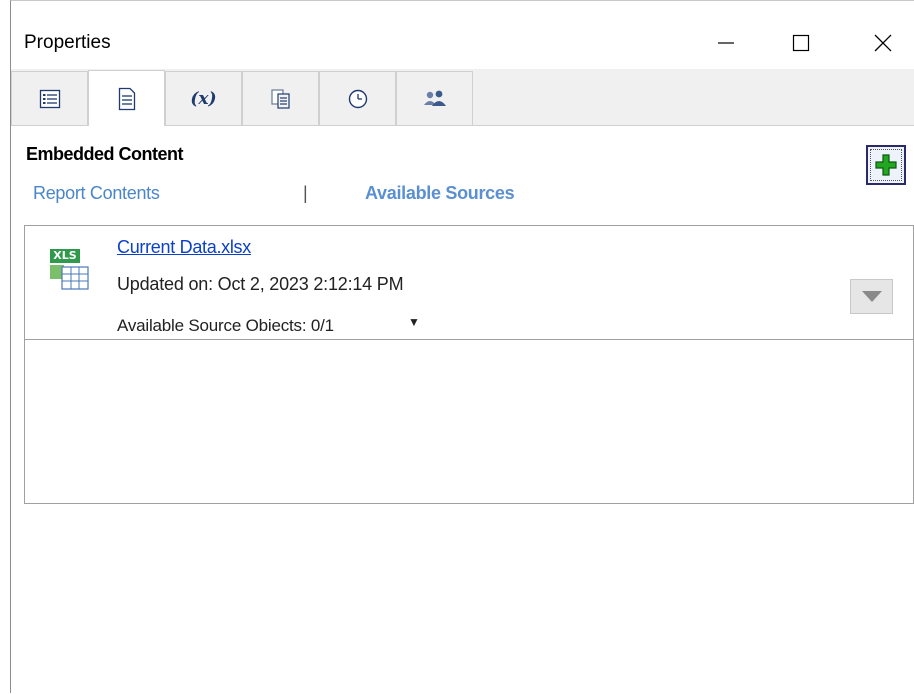 The image size is (914, 694). Describe the element at coordinates (440, 193) in the screenshot. I see `available-sources-link: Available Sources` at that location.